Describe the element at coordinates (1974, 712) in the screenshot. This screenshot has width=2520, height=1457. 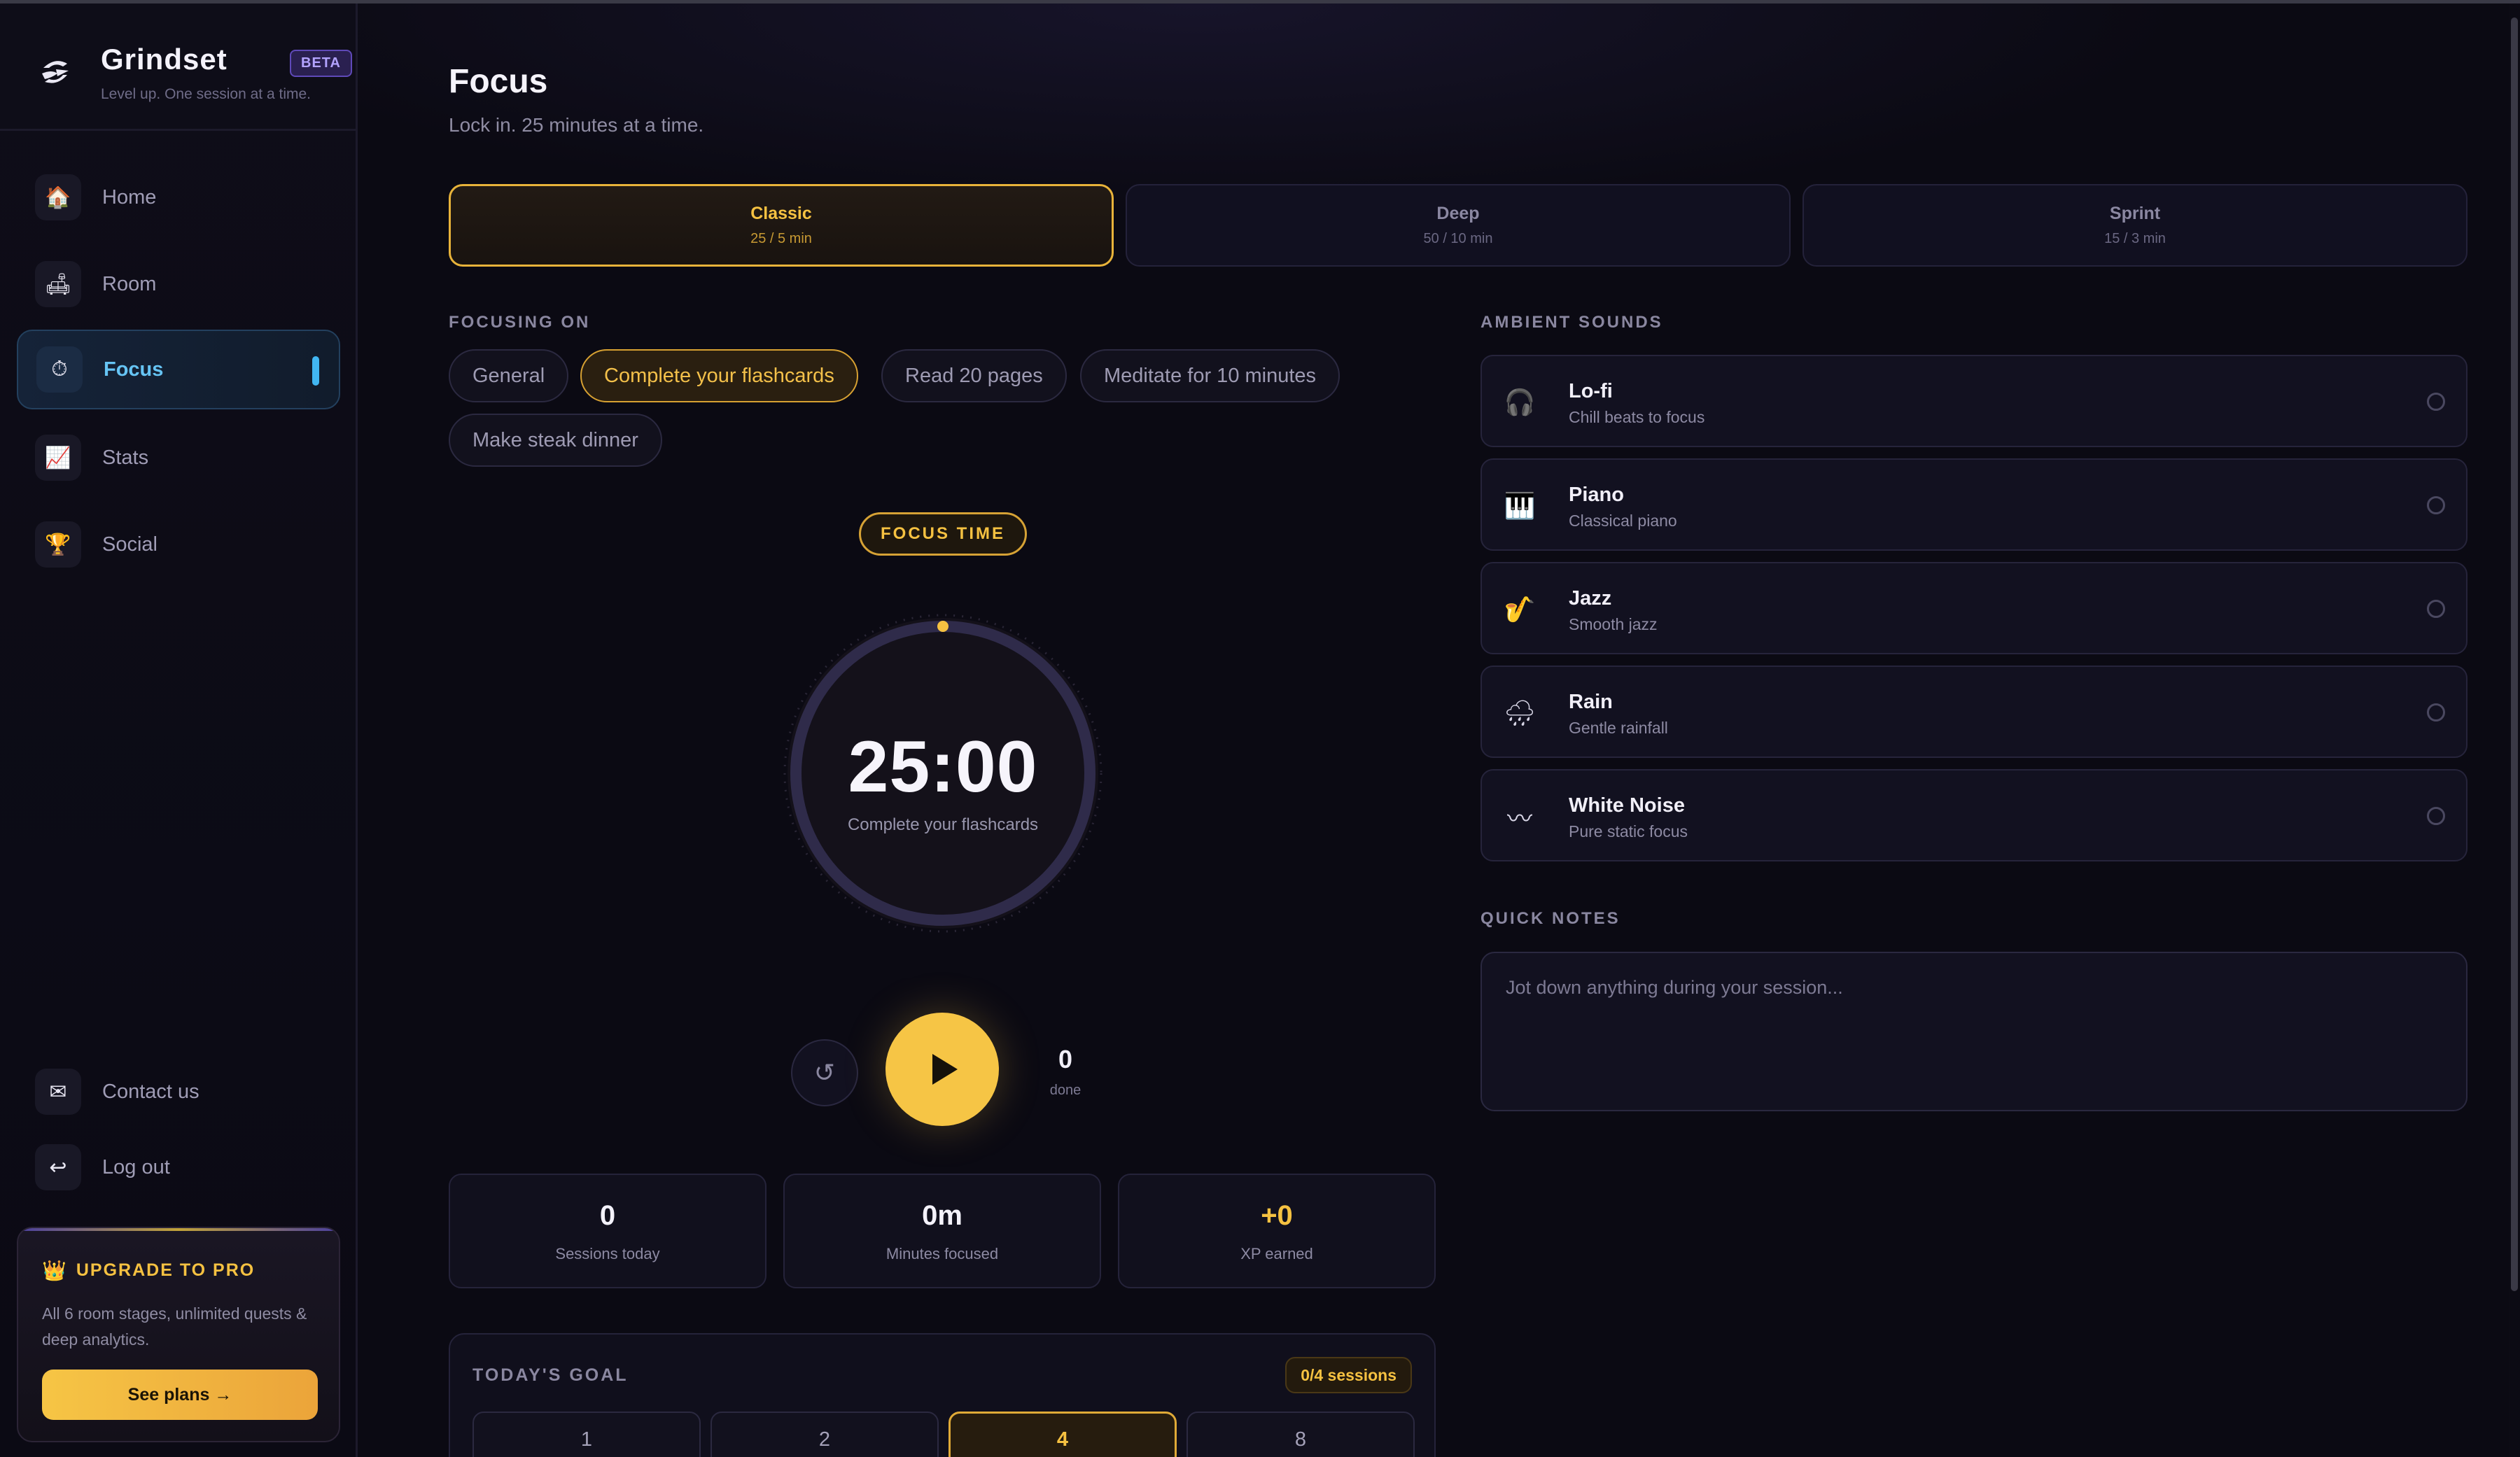
I see `sound-rain: 🌧 Rain Gentle rainfall` at that location.